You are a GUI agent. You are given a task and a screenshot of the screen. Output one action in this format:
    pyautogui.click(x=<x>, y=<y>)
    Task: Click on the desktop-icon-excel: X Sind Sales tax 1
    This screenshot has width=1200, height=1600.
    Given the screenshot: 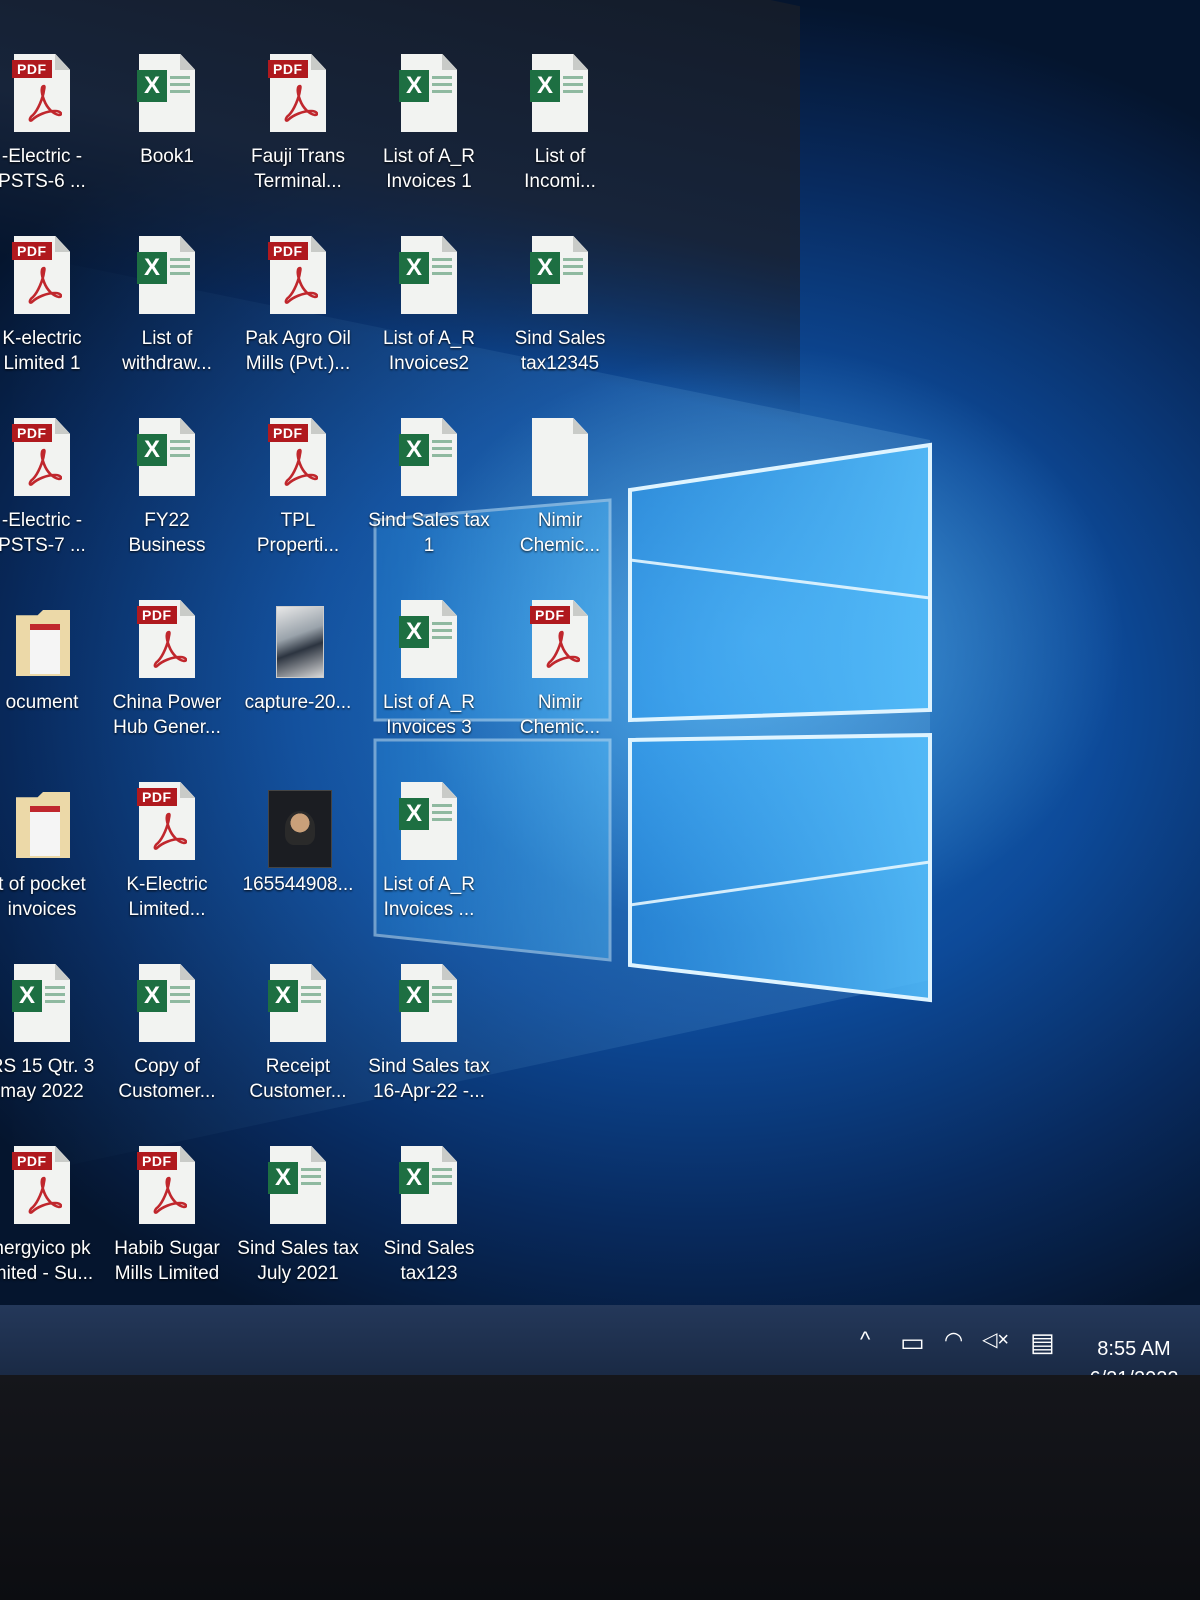 What is the action you would take?
    pyautogui.click(x=429, y=499)
    